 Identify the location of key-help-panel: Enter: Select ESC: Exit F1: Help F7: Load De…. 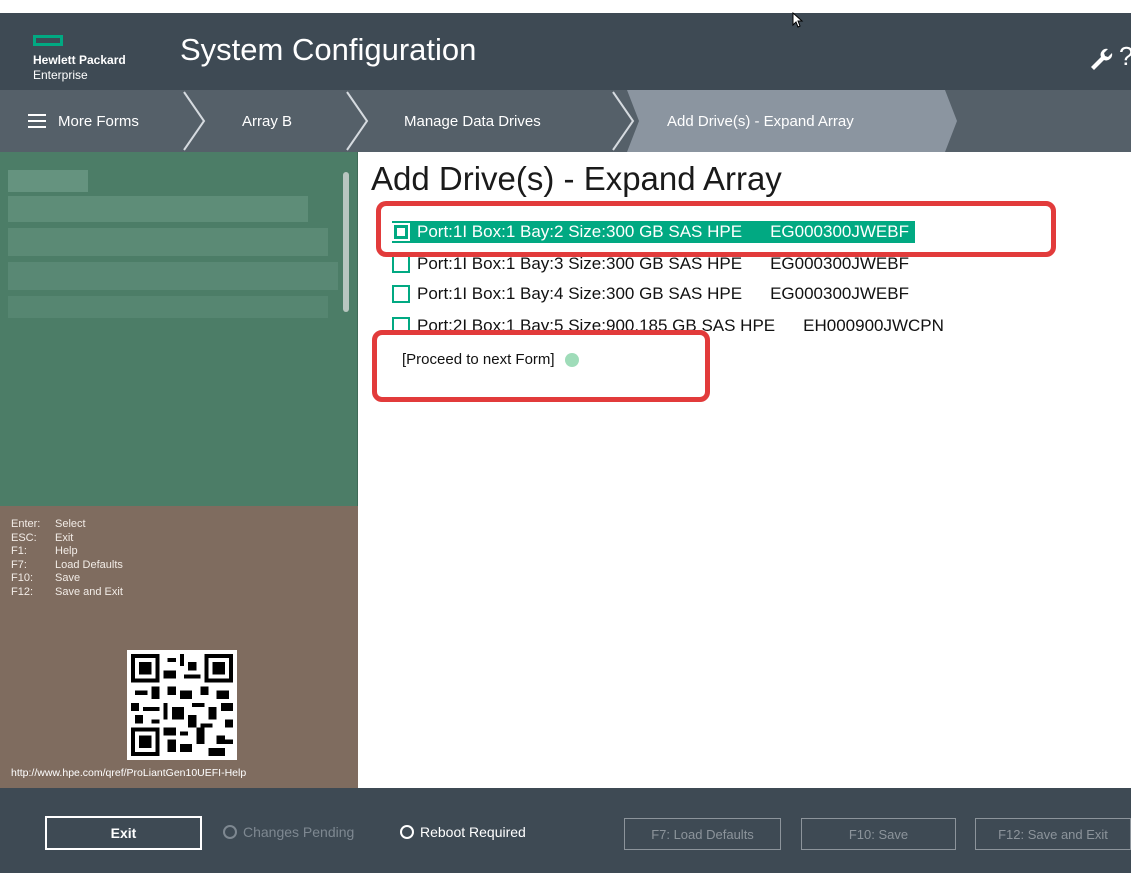
(179, 647).